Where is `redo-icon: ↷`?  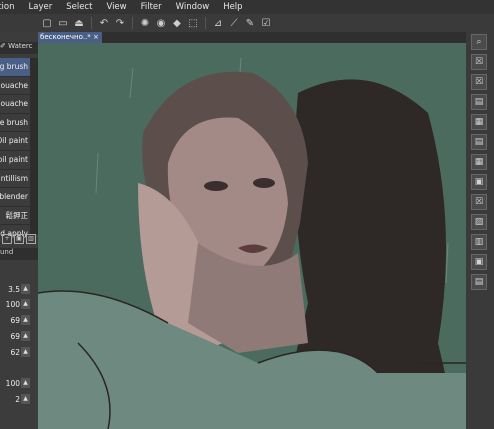
redo-icon: ↷ is located at coordinates (120, 23).